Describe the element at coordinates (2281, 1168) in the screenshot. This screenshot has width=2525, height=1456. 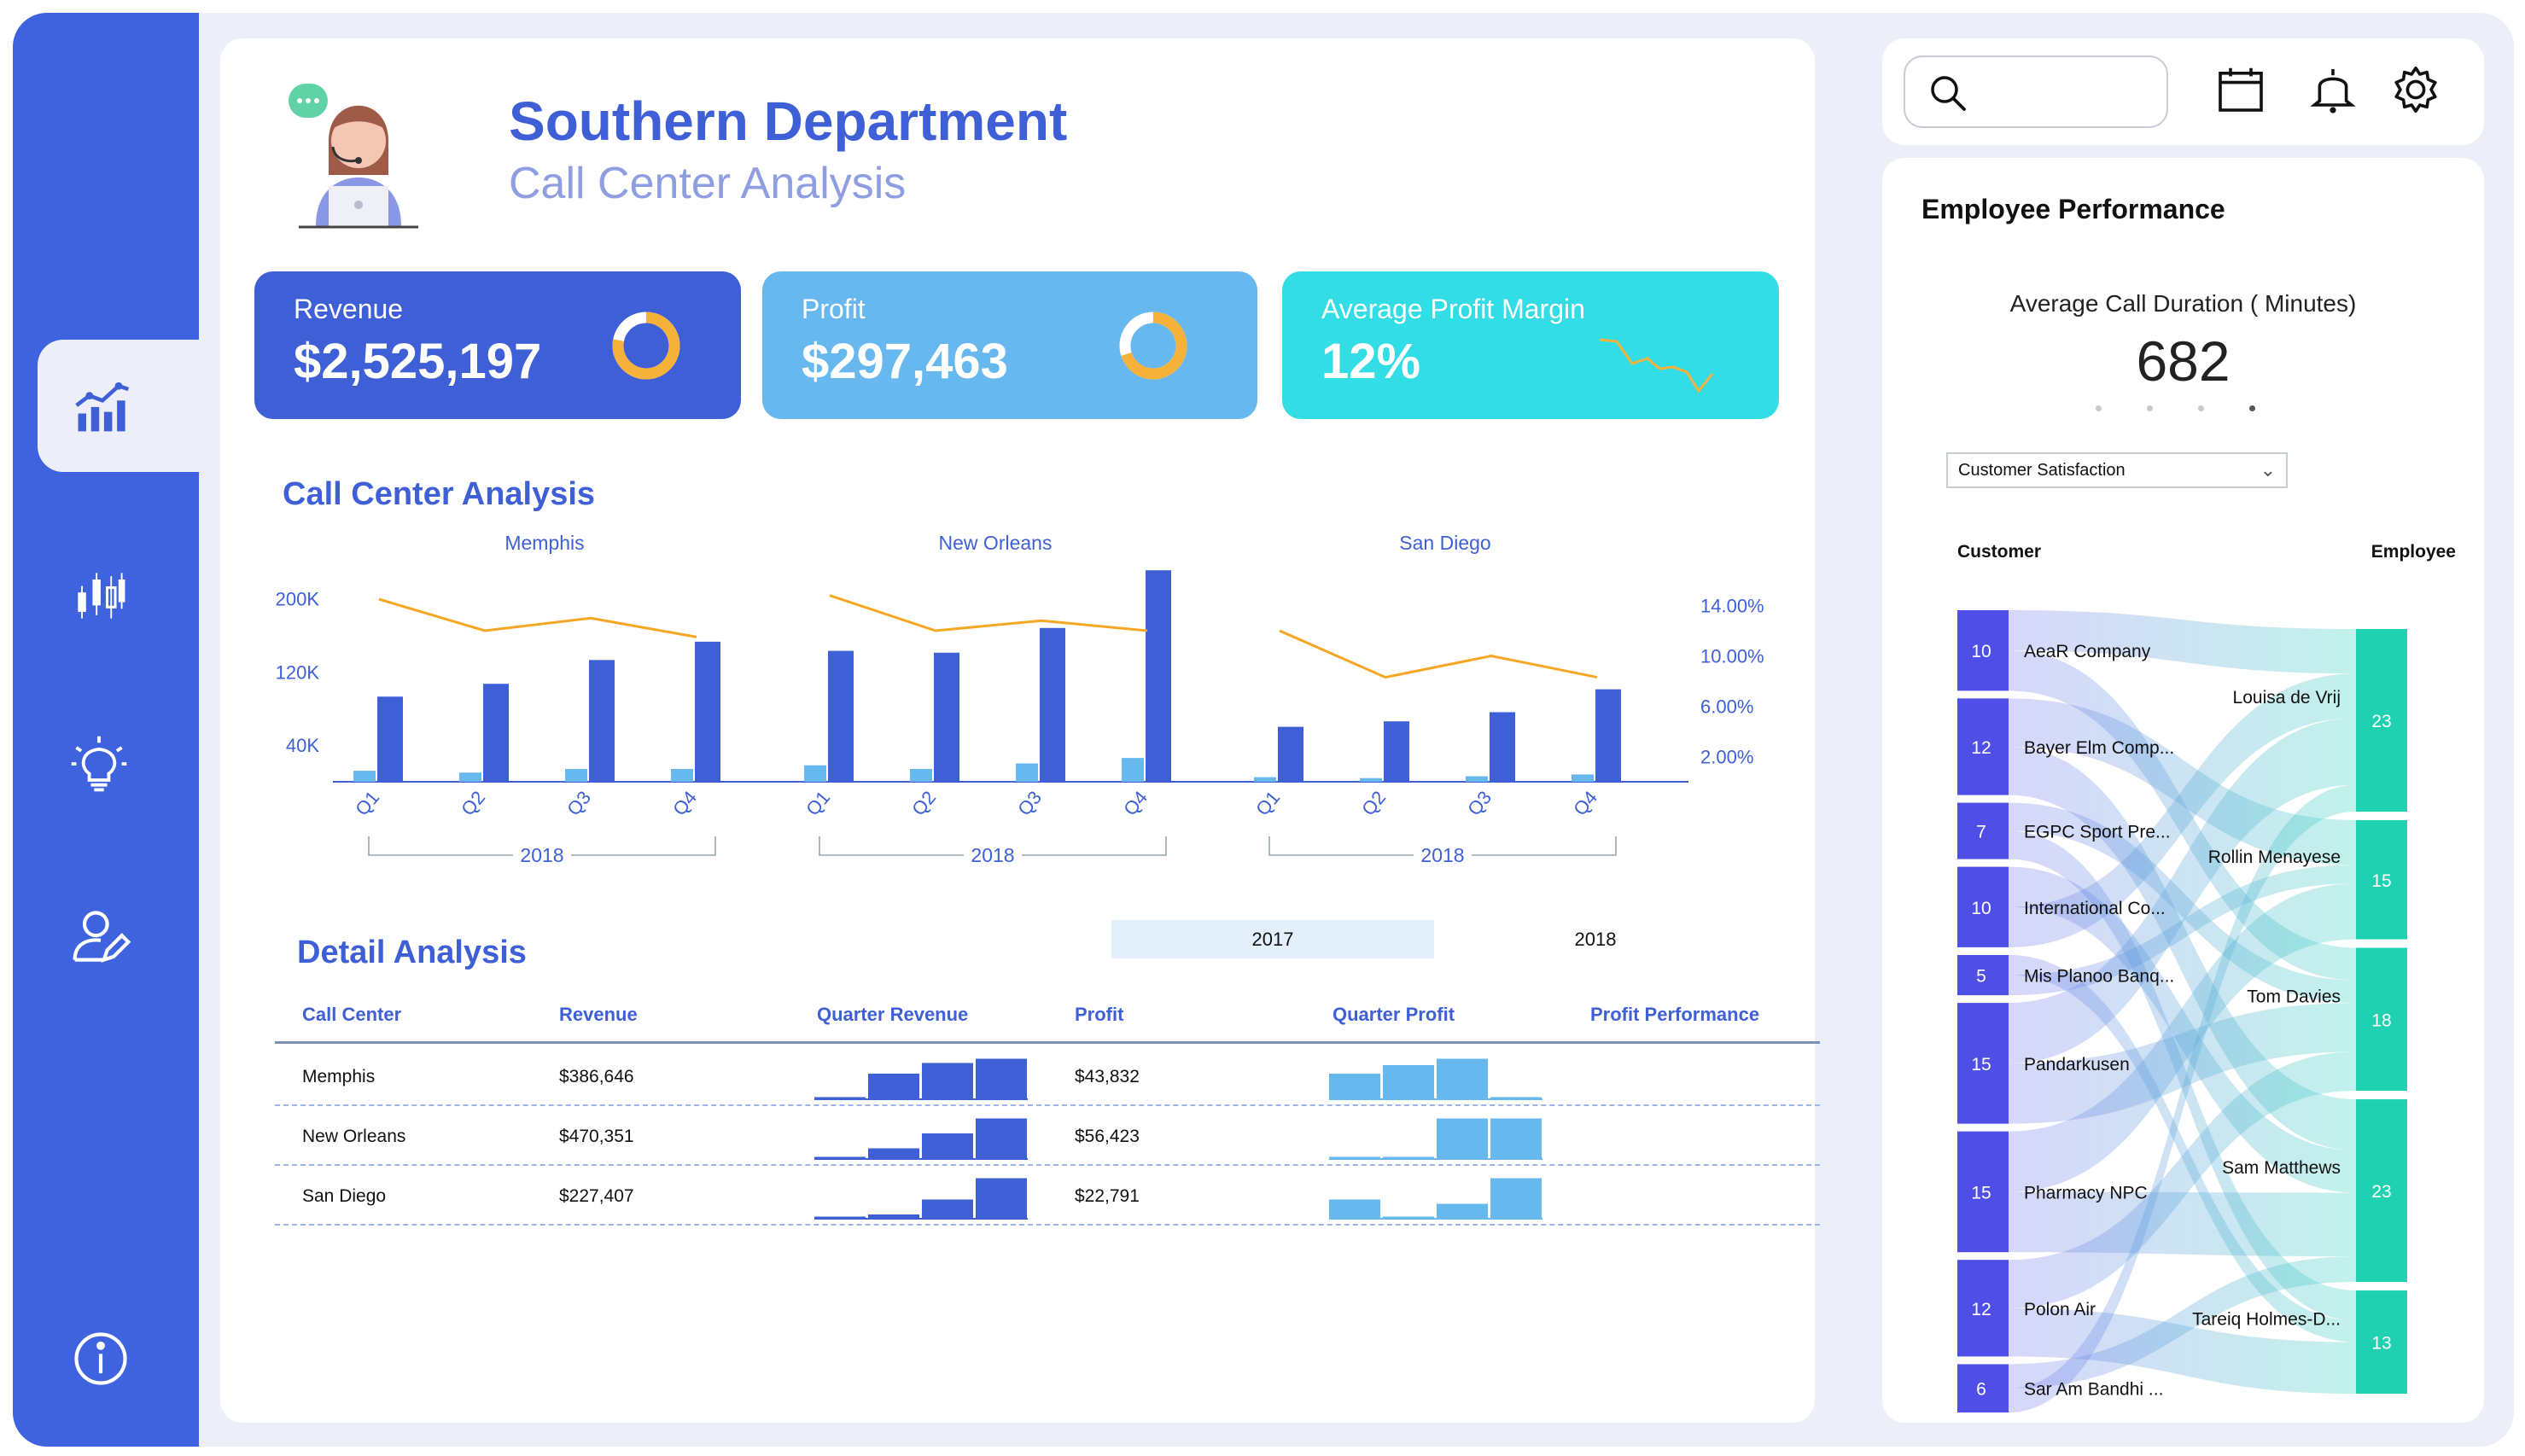
I see `employee-node-label: Sam Matthews` at that location.